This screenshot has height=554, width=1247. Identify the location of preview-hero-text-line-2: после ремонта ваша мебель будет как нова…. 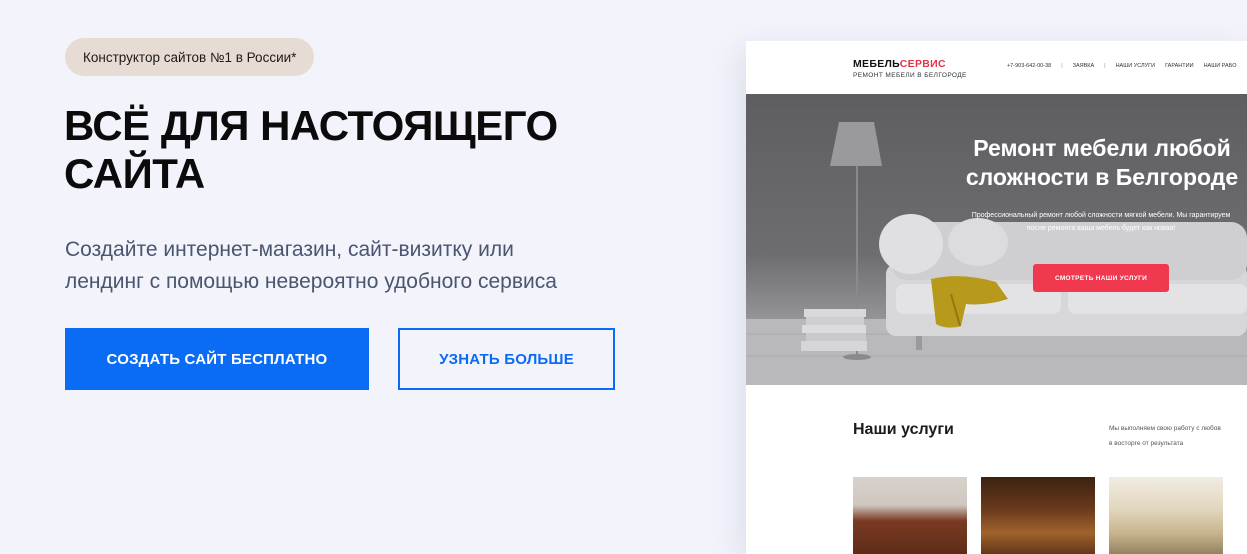
(1101, 228).